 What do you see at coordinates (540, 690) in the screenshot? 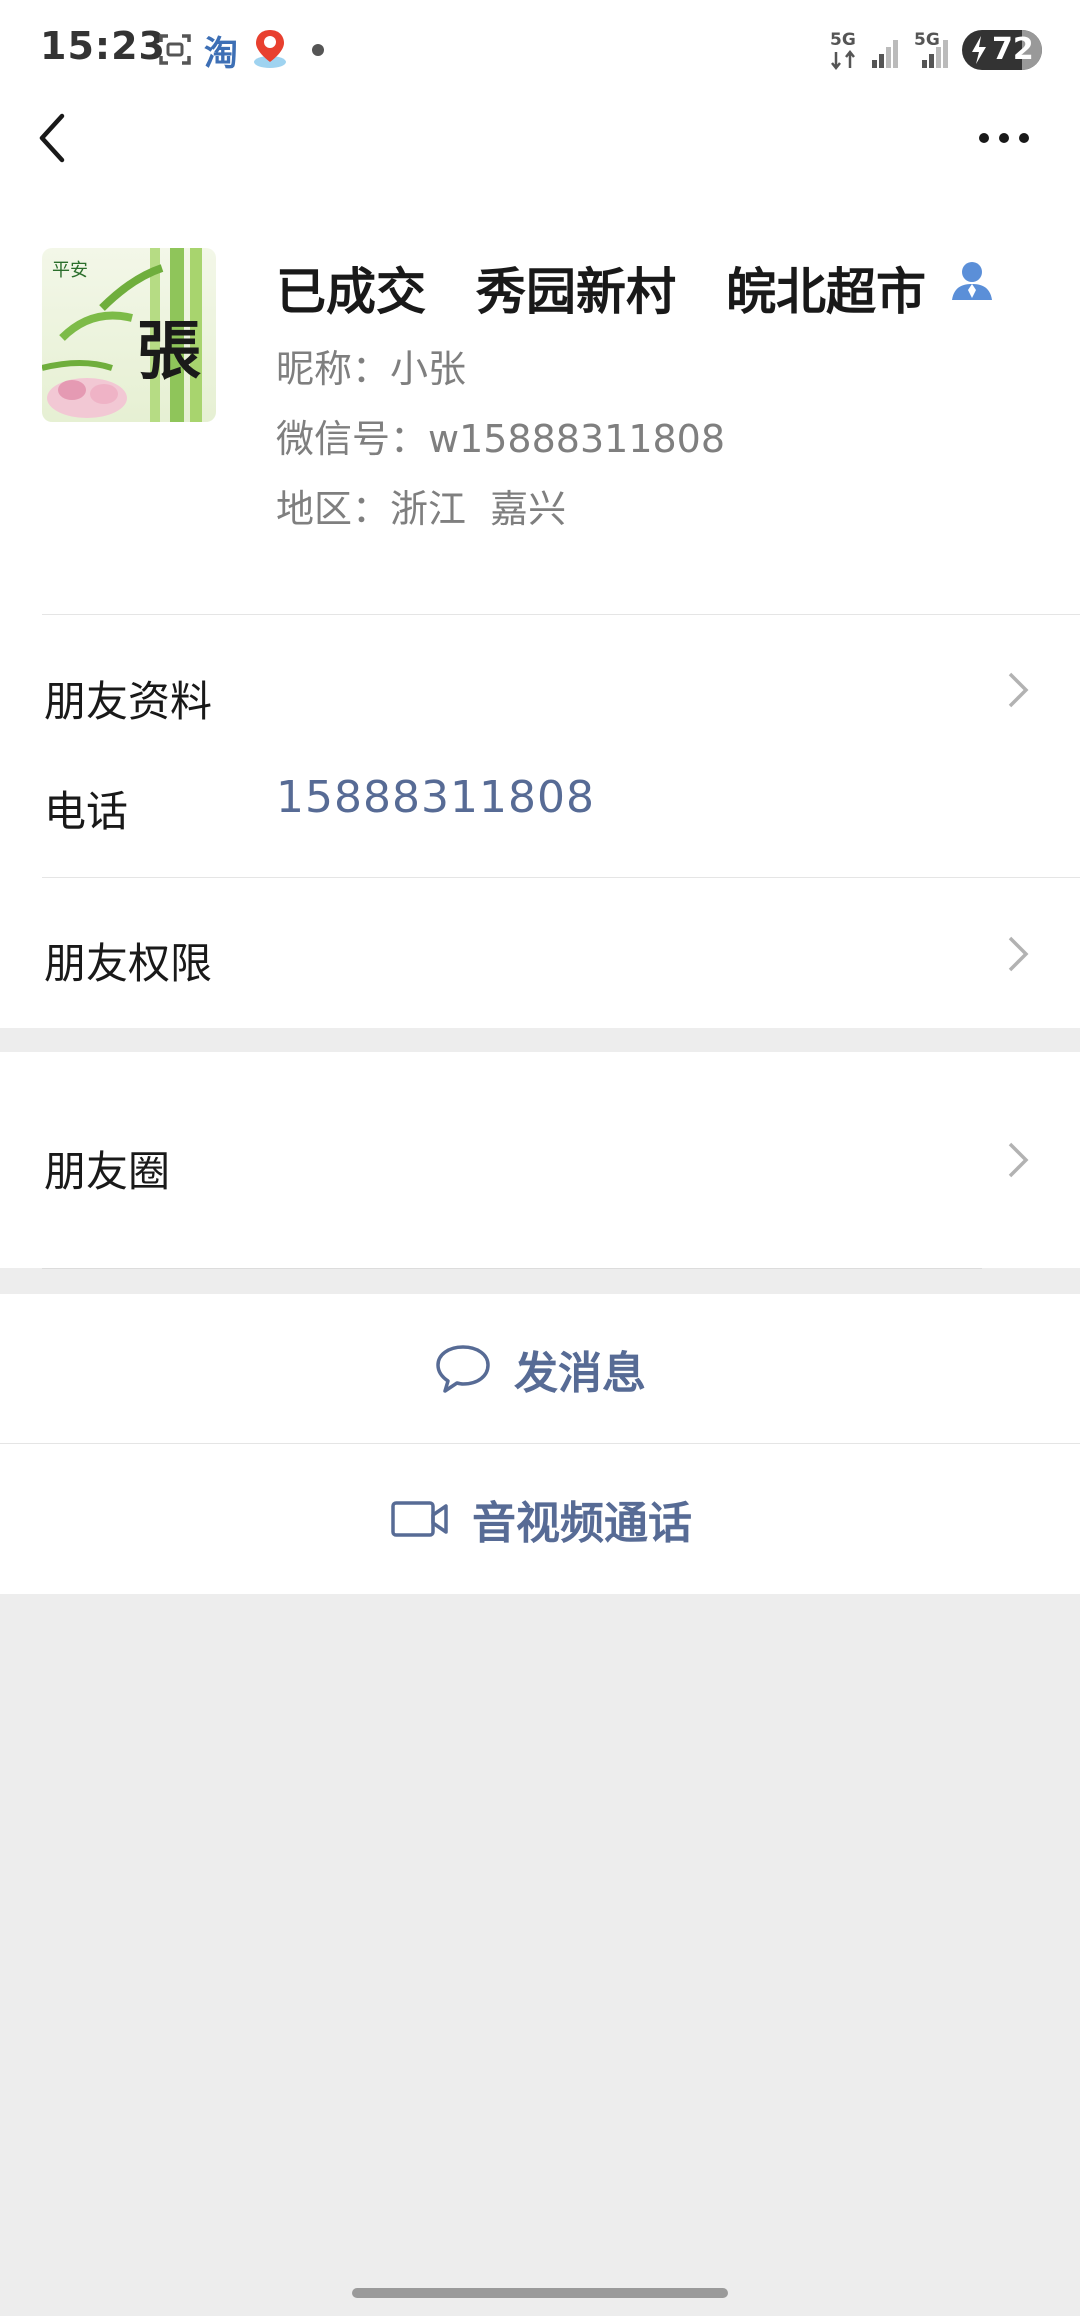
I see `friend-info-row: 朋友资料` at bounding box center [540, 690].